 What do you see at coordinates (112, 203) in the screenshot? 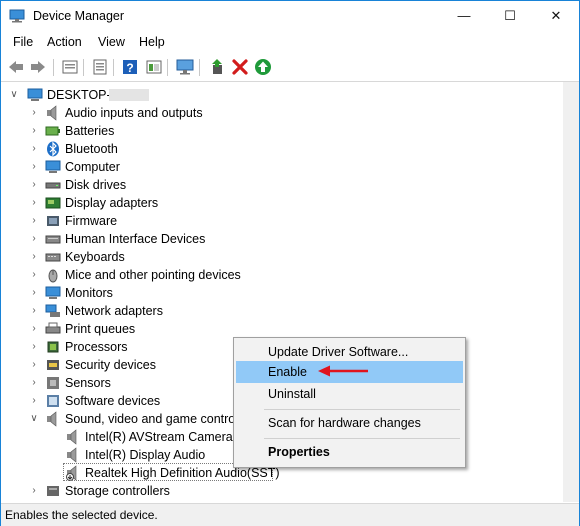
I see `tree-row-label: Display adapters` at bounding box center [112, 203].